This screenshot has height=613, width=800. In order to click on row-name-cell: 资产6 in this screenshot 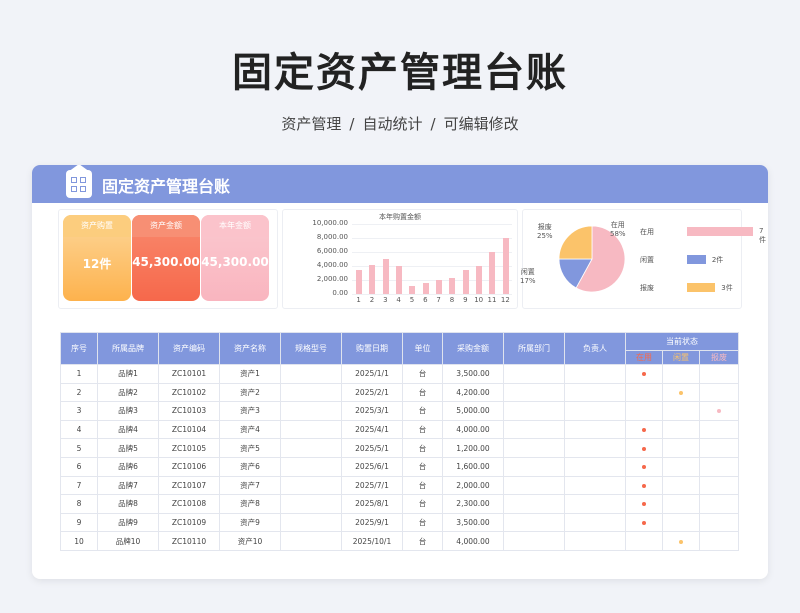, I will do `click(250, 466)`.